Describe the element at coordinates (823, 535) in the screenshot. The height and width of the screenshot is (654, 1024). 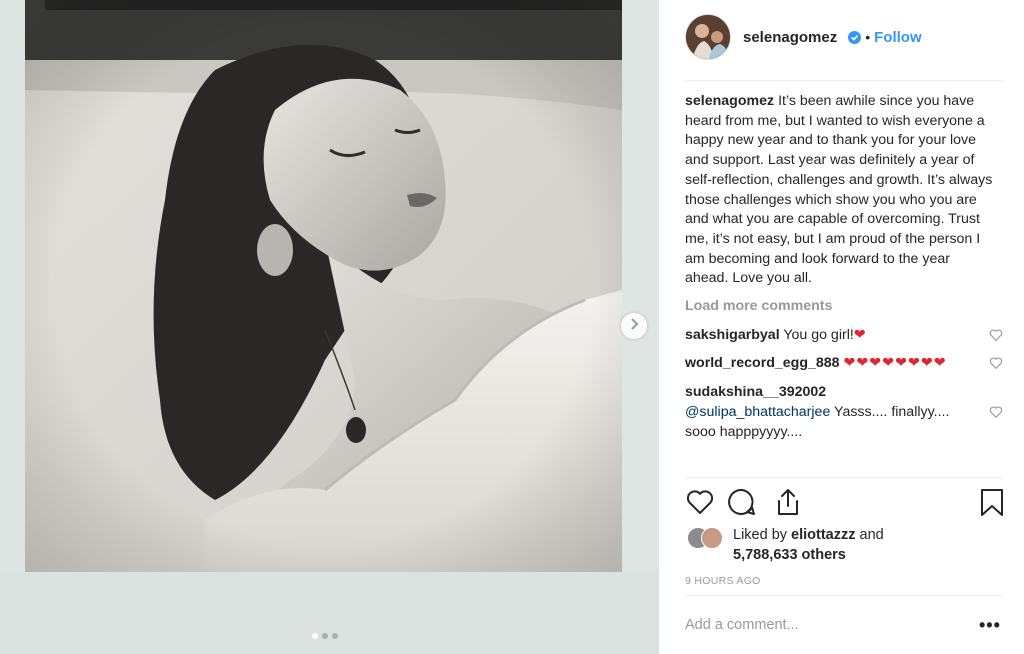
I see `liker-username: eliottazzz` at that location.